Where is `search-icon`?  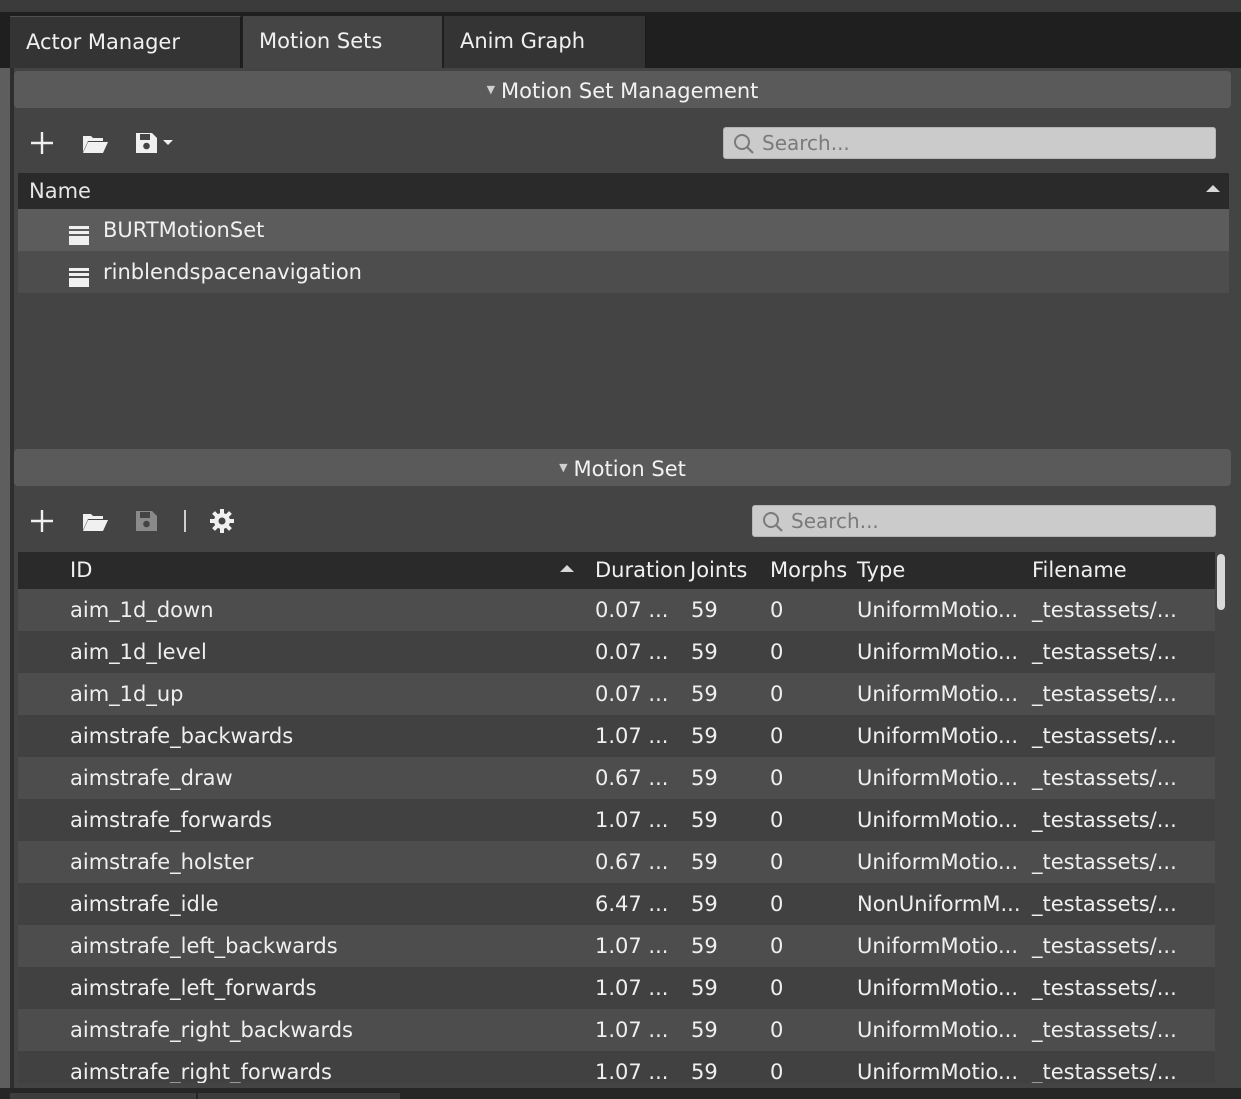
search-icon is located at coordinates (744, 144).